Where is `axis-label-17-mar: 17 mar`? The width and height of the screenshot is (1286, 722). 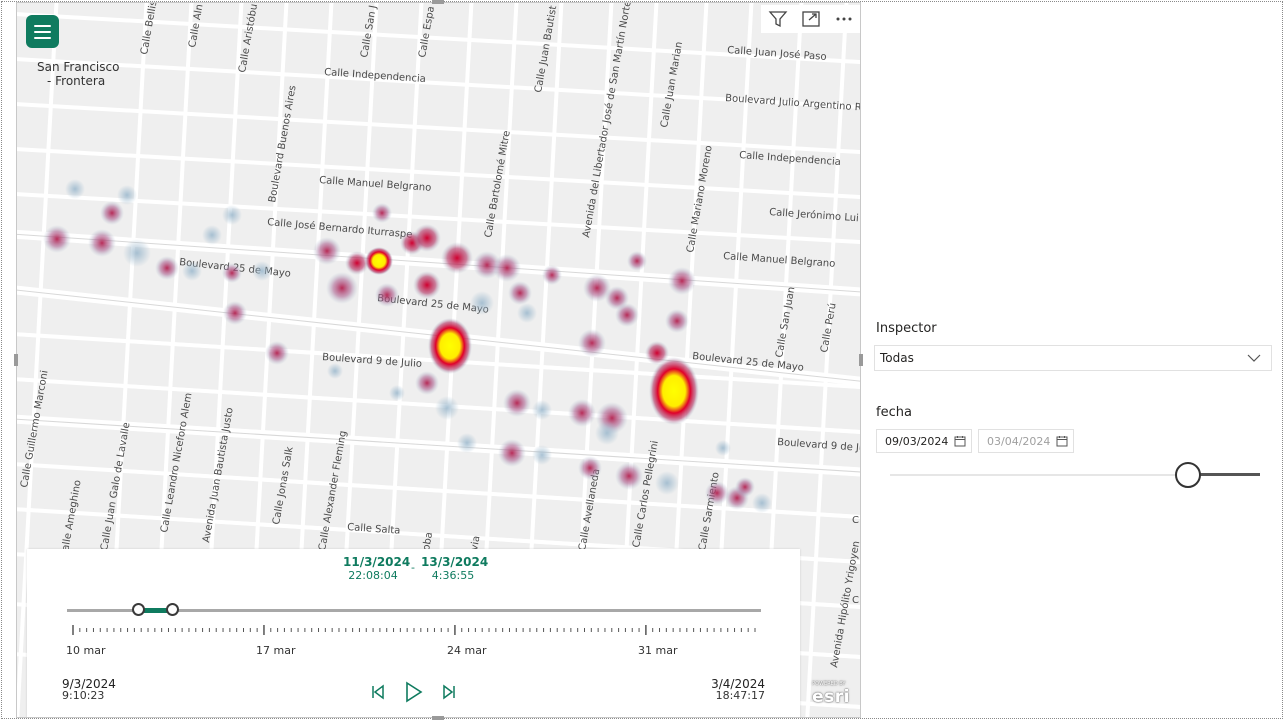
axis-label-17-mar: 17 mar is located at coordinates (276, 650).